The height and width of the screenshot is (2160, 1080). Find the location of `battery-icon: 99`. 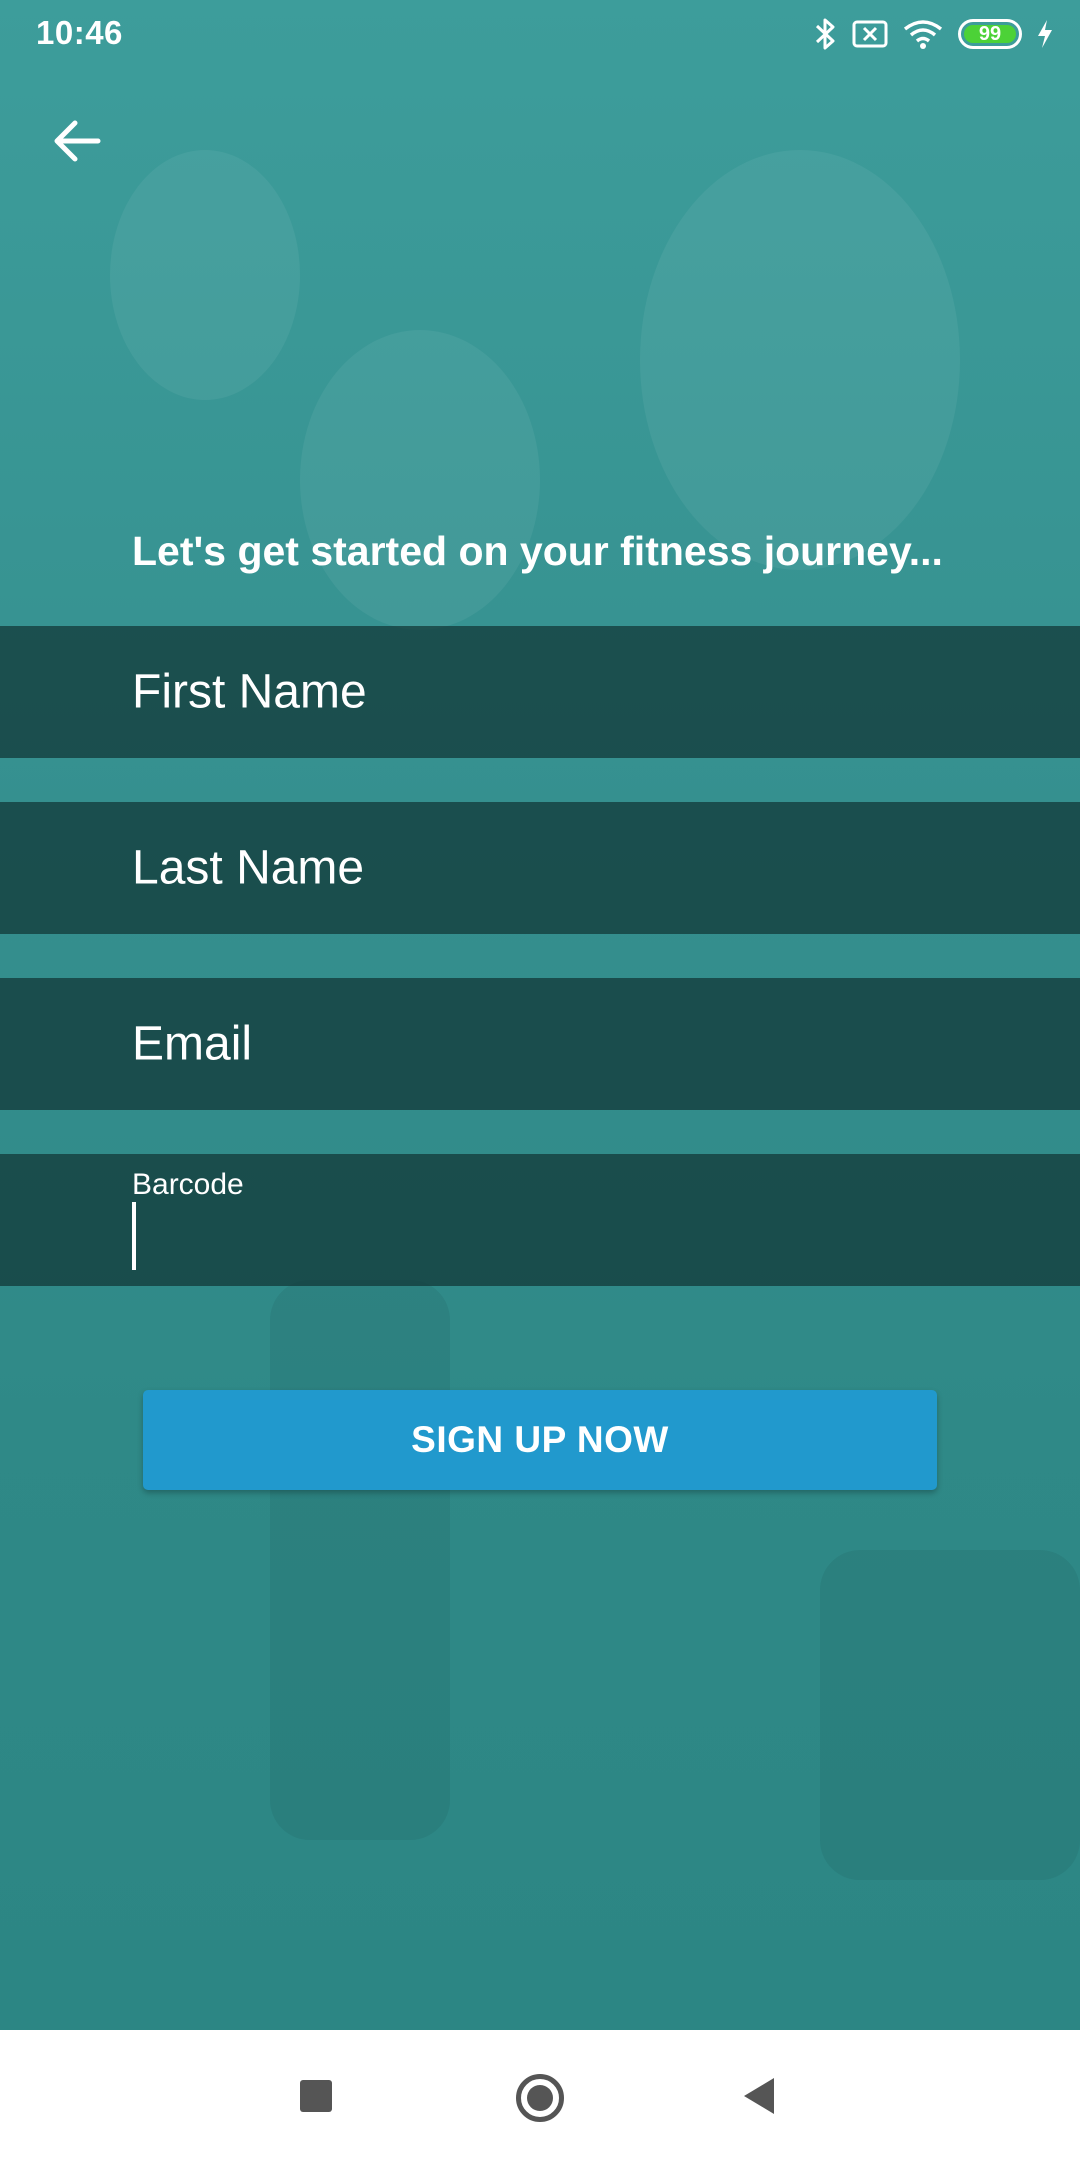

battery-icon: 99 is located at coordinates (990, 34).